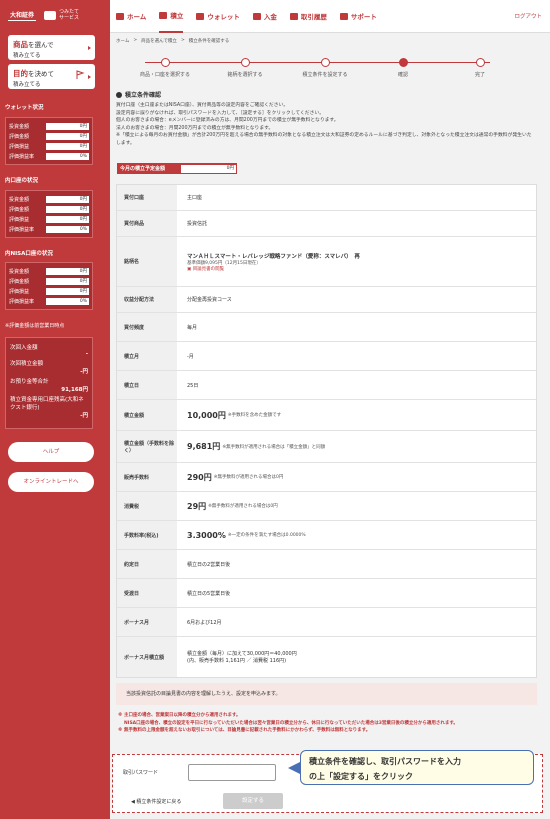 The width and height of the screenshot is (550, 819). Describe the element at coordinates (204, 446) in the screenshot. I see `amount-ex-value: 9,681円` at that location.